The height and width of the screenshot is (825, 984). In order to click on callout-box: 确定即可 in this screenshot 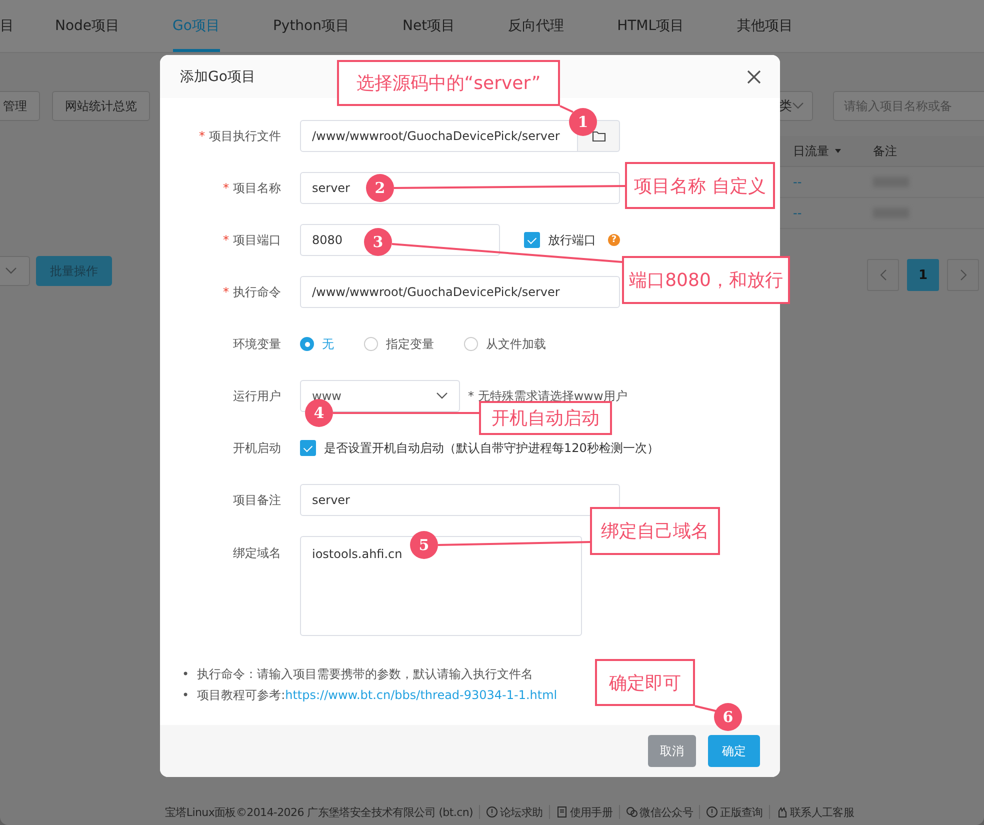, I will do `click(645, 682)`.